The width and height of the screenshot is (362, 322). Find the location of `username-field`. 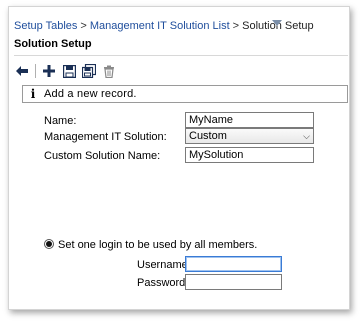

username-field is located at coordinates (233, 264).